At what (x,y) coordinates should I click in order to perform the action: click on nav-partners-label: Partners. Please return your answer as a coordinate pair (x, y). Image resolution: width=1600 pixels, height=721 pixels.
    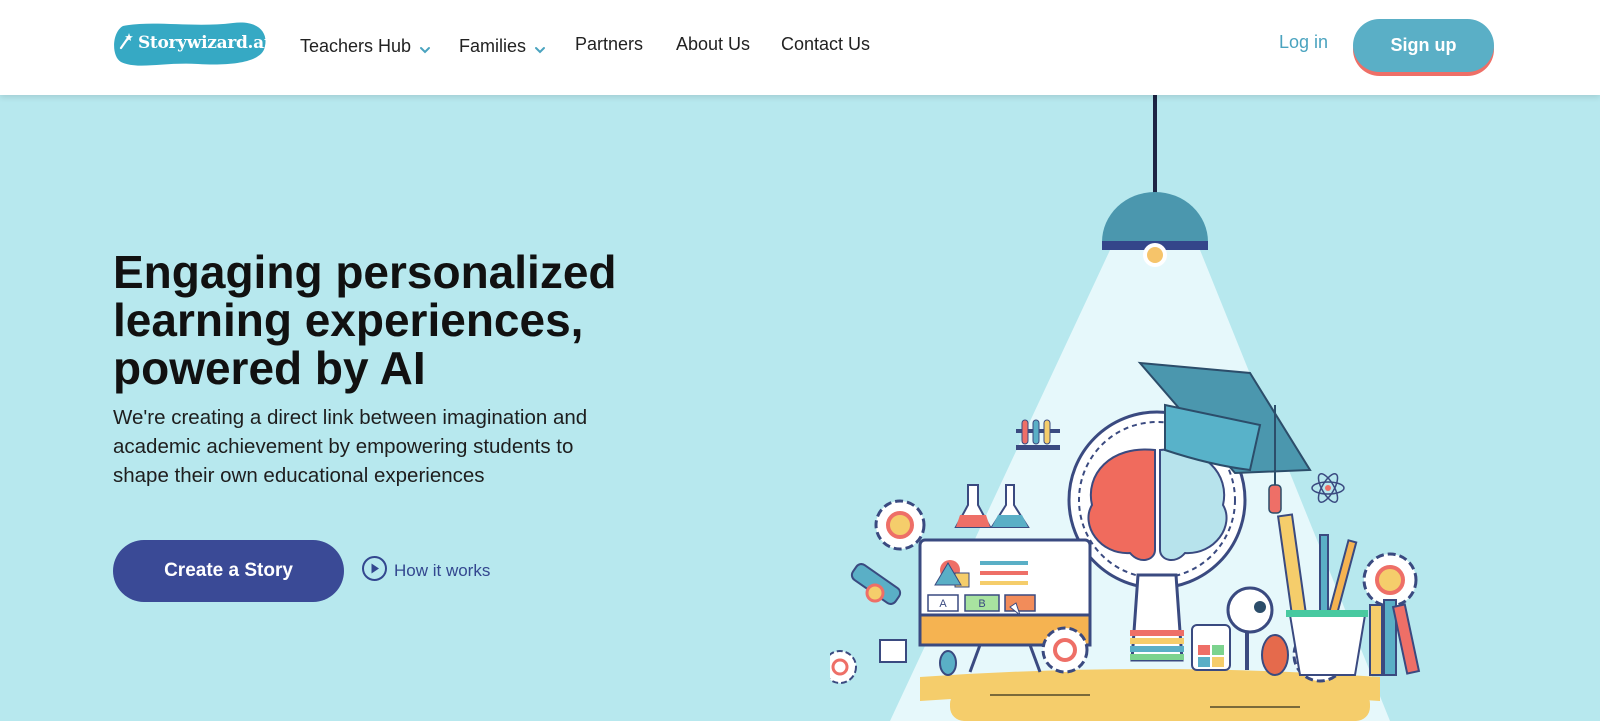
    Looking at the image, I should click on (609, 43).